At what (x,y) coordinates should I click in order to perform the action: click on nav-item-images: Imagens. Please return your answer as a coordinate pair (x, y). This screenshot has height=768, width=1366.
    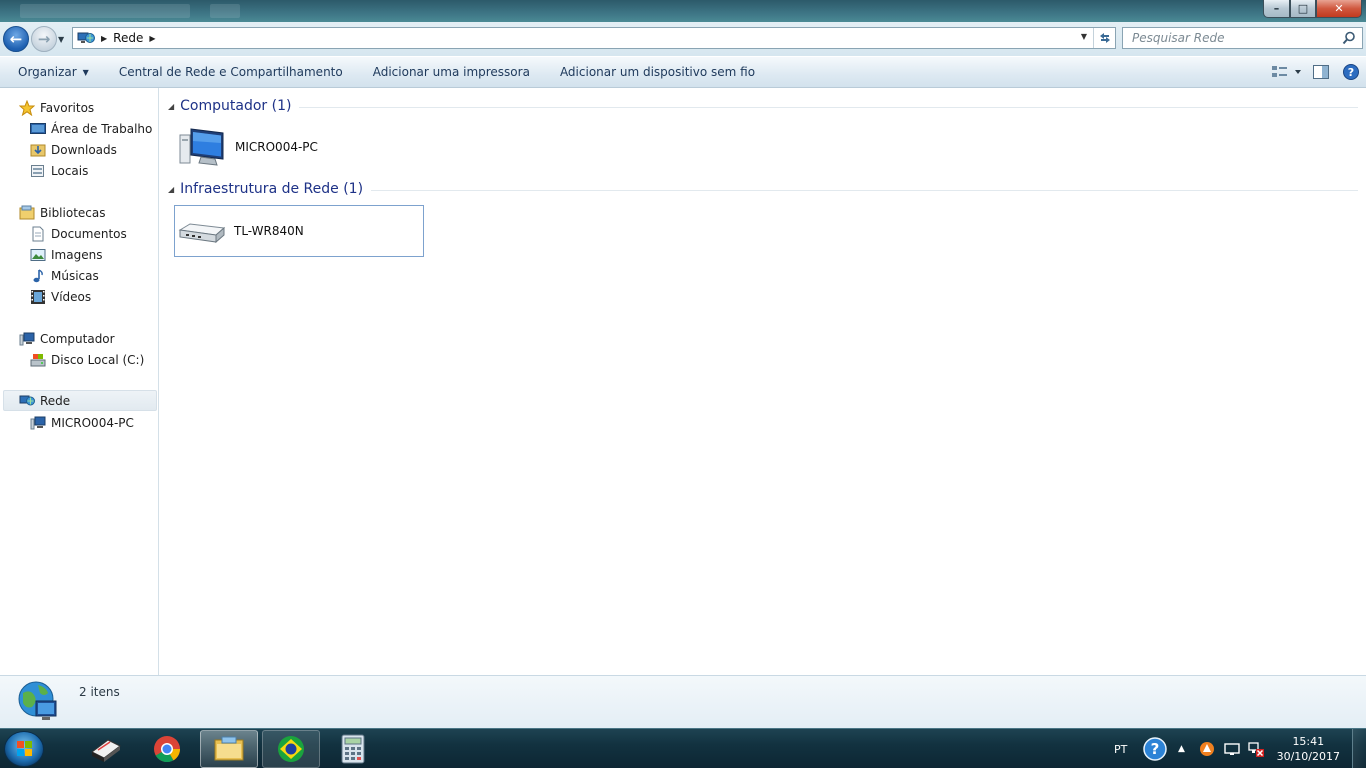
    Looking at the image, I should click on (66, 254).